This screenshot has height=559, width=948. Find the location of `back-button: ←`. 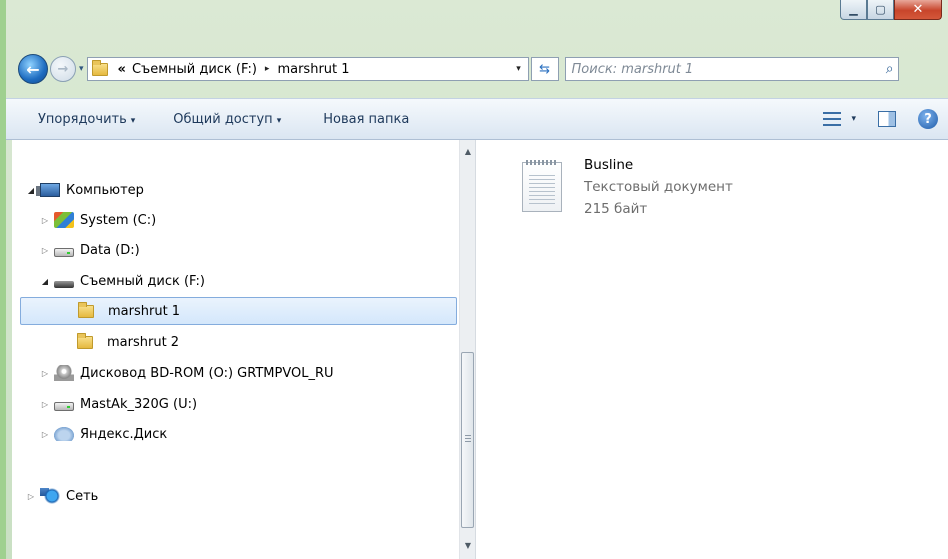

back-button: ← is located at coordinates (33, 69).